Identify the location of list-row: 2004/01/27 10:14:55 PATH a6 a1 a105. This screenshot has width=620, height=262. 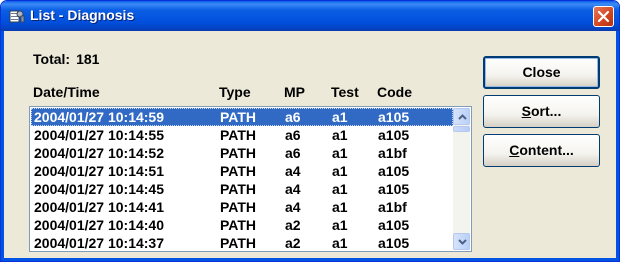
(242, 135).